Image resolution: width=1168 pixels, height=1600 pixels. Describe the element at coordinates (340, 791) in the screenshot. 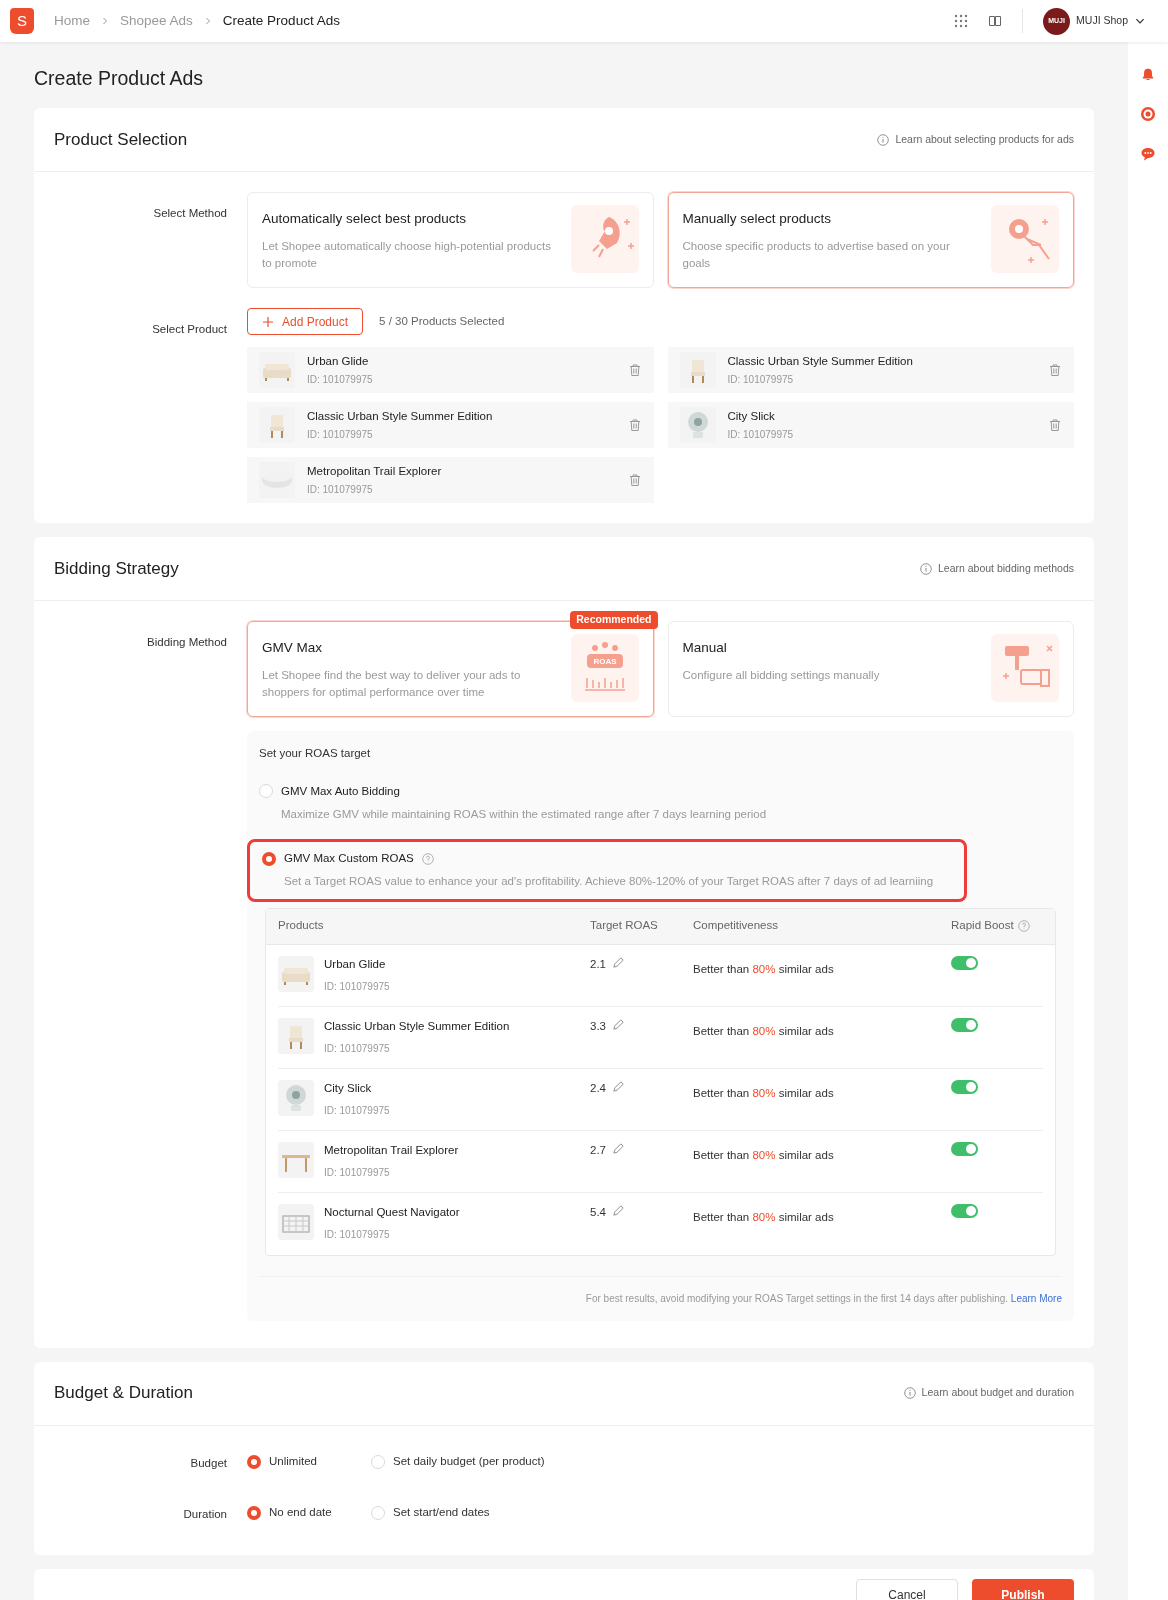

I see `option-label: GMV Max Auto Bidding` at that location.